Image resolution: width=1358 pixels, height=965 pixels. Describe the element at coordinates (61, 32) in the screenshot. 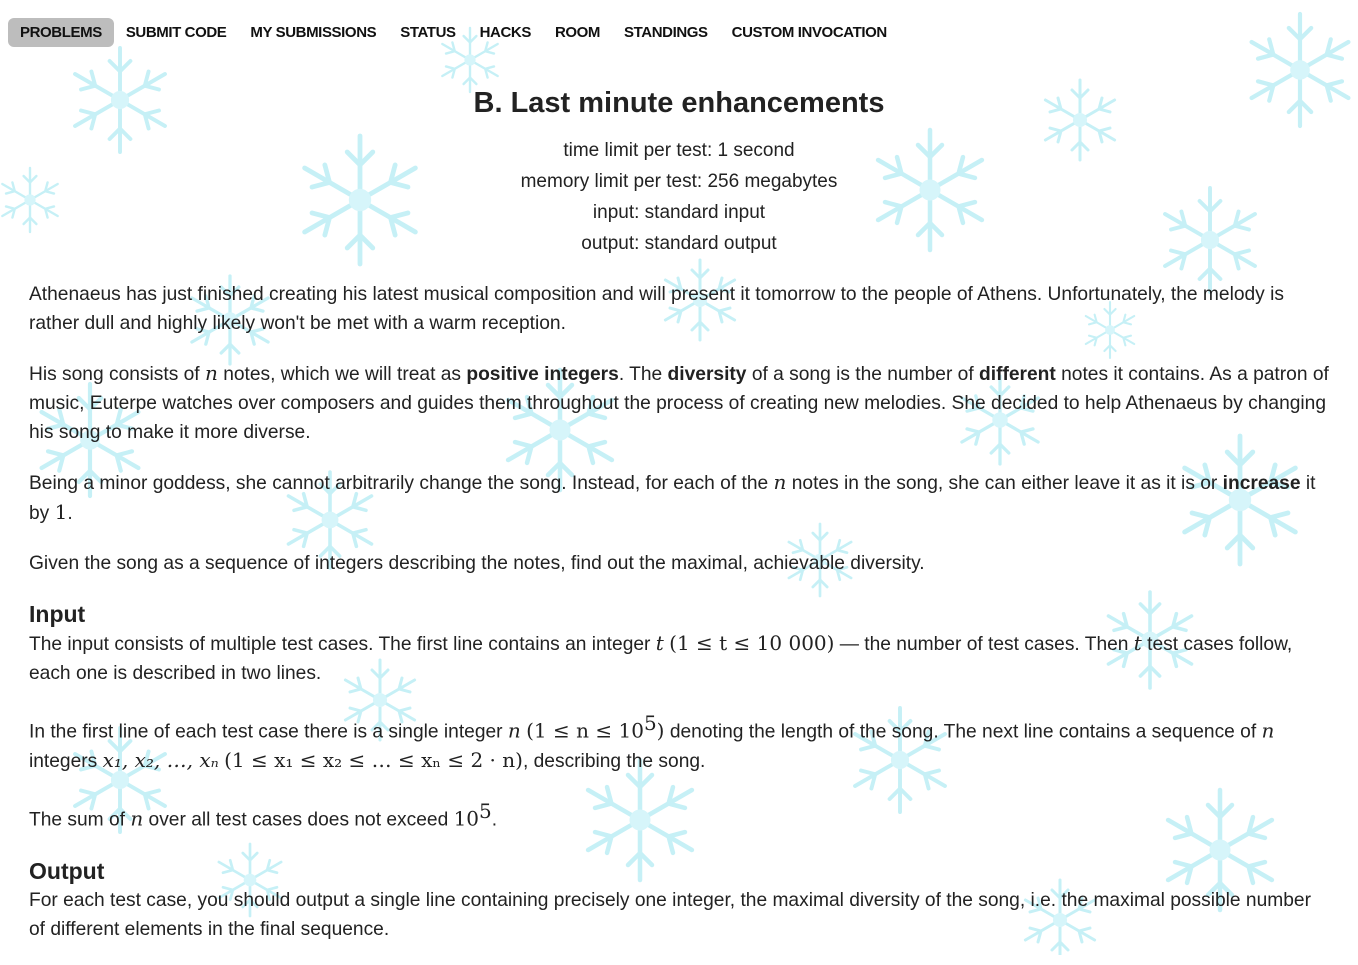

I see `nav-problems: PROBLEMS` at that location.